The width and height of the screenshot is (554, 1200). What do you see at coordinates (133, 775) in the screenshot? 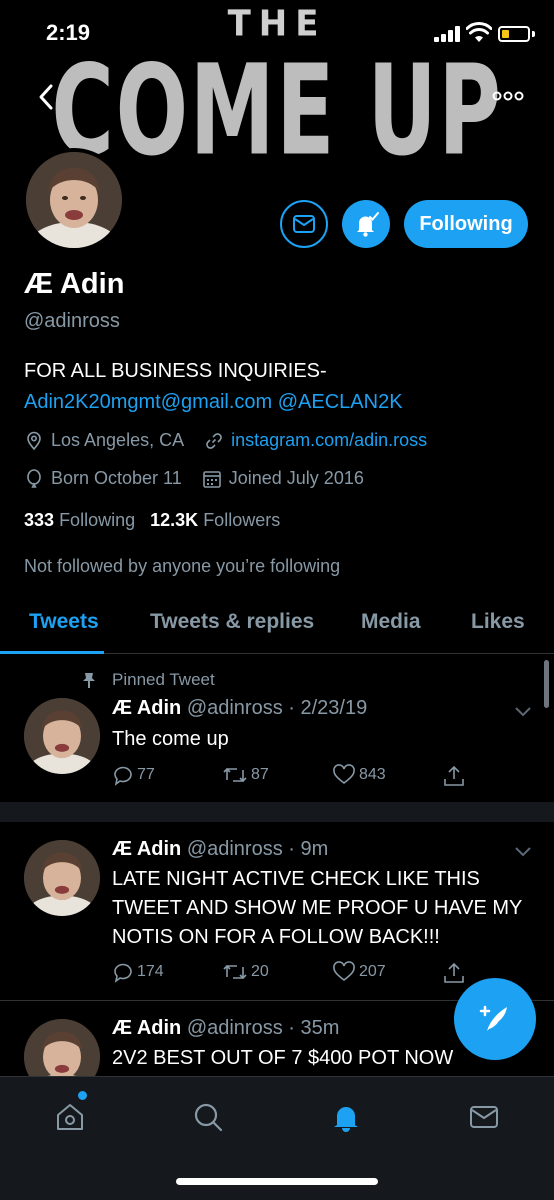
I see `reply-button: 77` at bounding box center [133, 775].